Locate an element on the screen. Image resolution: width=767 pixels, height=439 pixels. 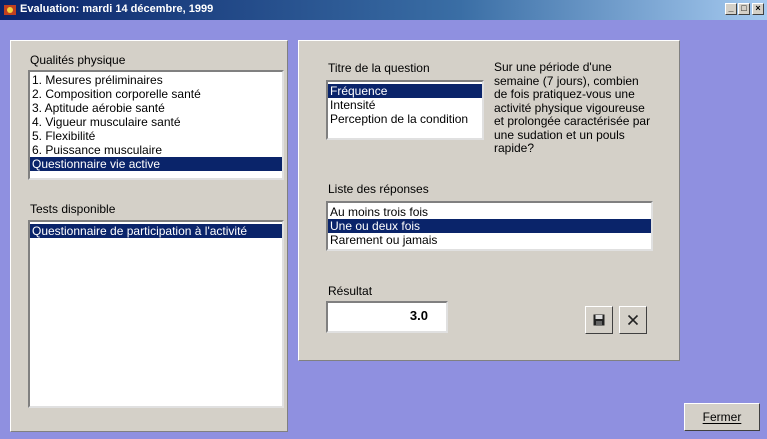
qualities-label: Qualités physique is located at coordinates (78, 60).